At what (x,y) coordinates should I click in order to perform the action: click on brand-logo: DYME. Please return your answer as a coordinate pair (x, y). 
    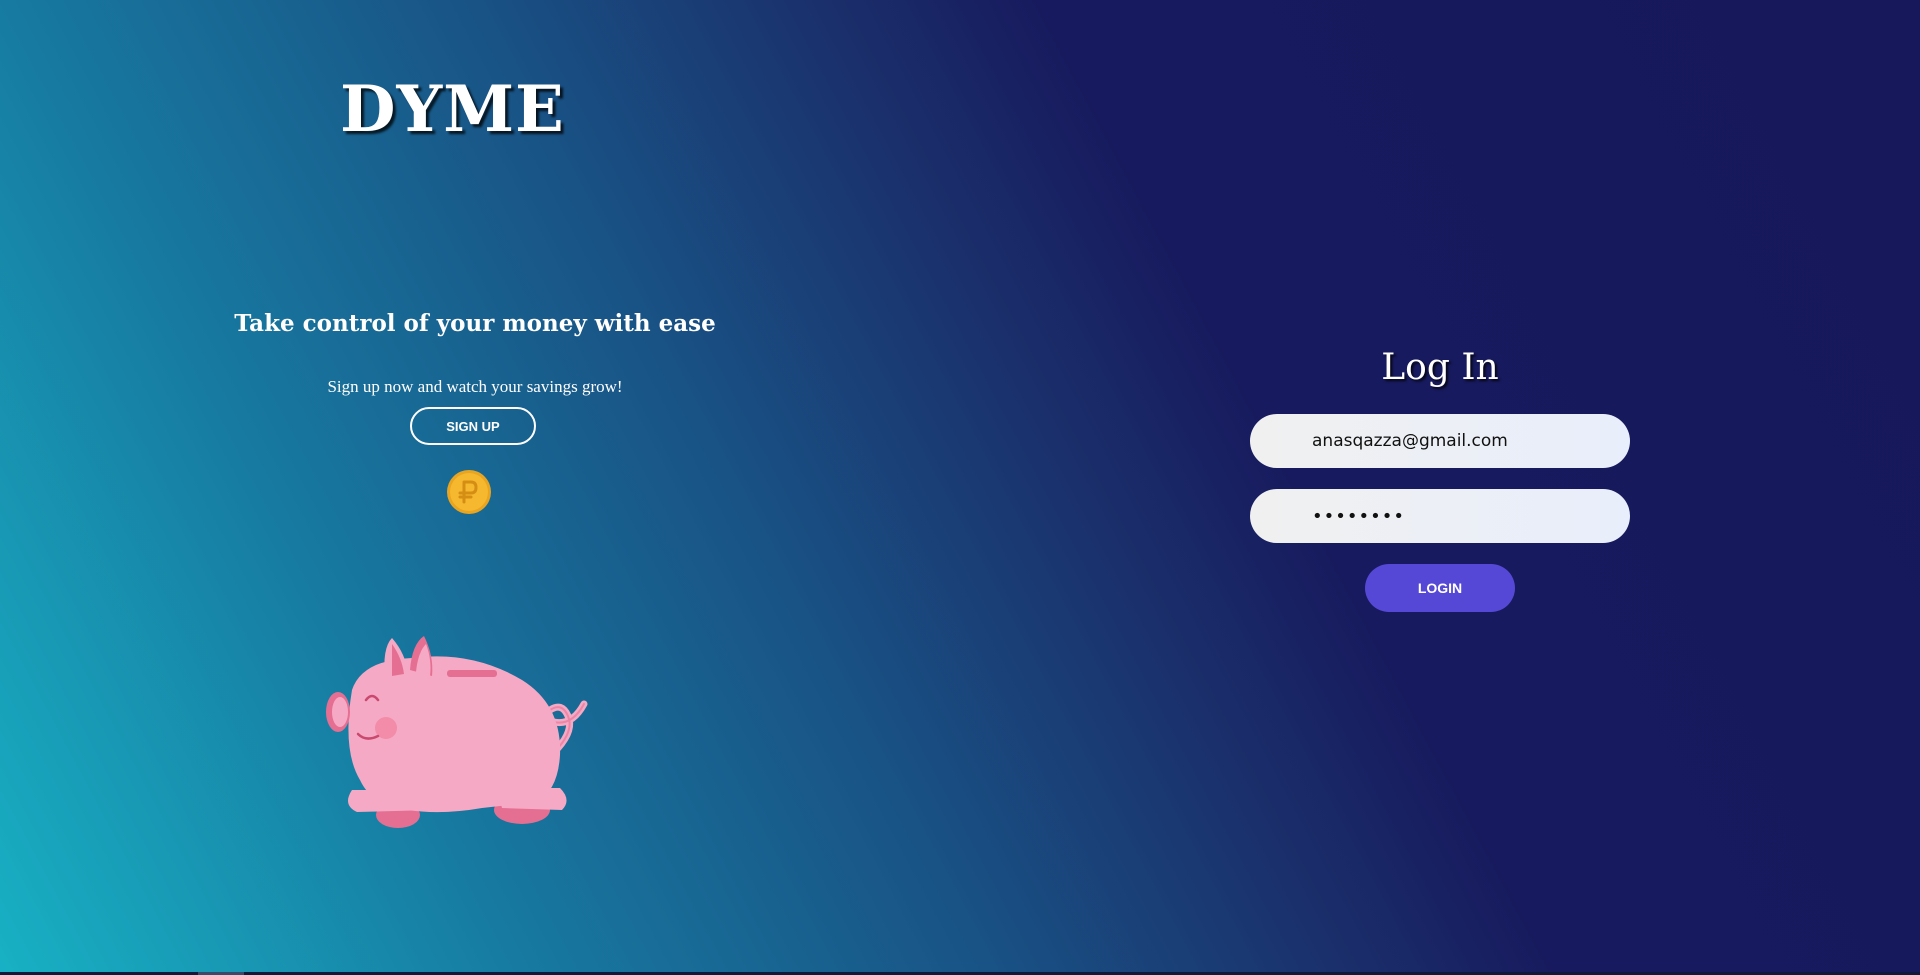
    Looking at the image, I should click on (452, 109).